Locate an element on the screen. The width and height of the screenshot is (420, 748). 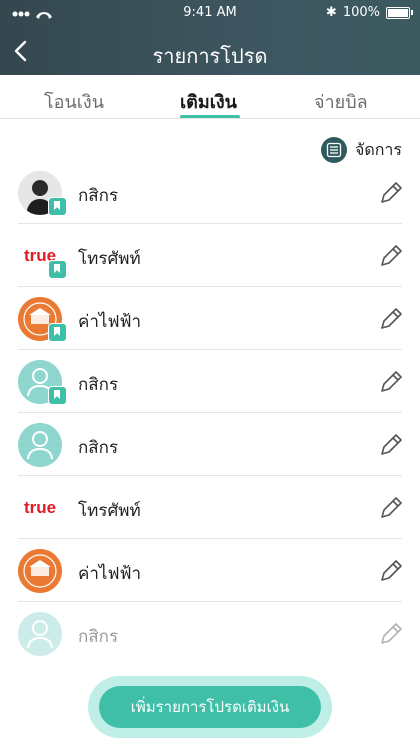
add-favorite-button-focus-ring: เพิ่มรายการโปรดเติมเงิน is located at coordinates (210, 707).